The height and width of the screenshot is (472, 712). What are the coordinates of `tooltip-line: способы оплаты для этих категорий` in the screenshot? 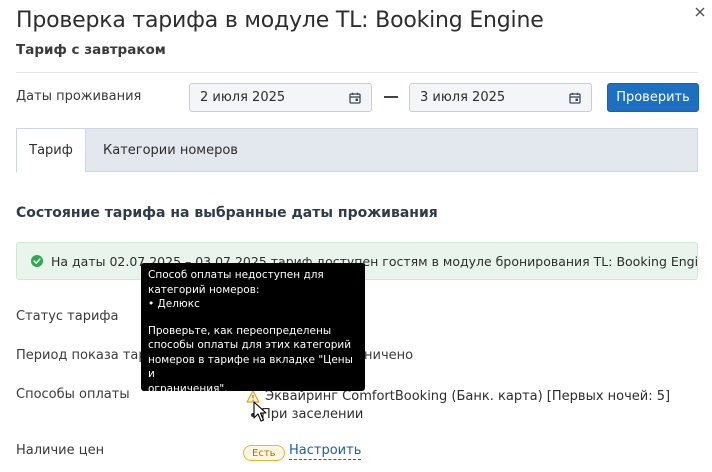 It's located at (250, 345).